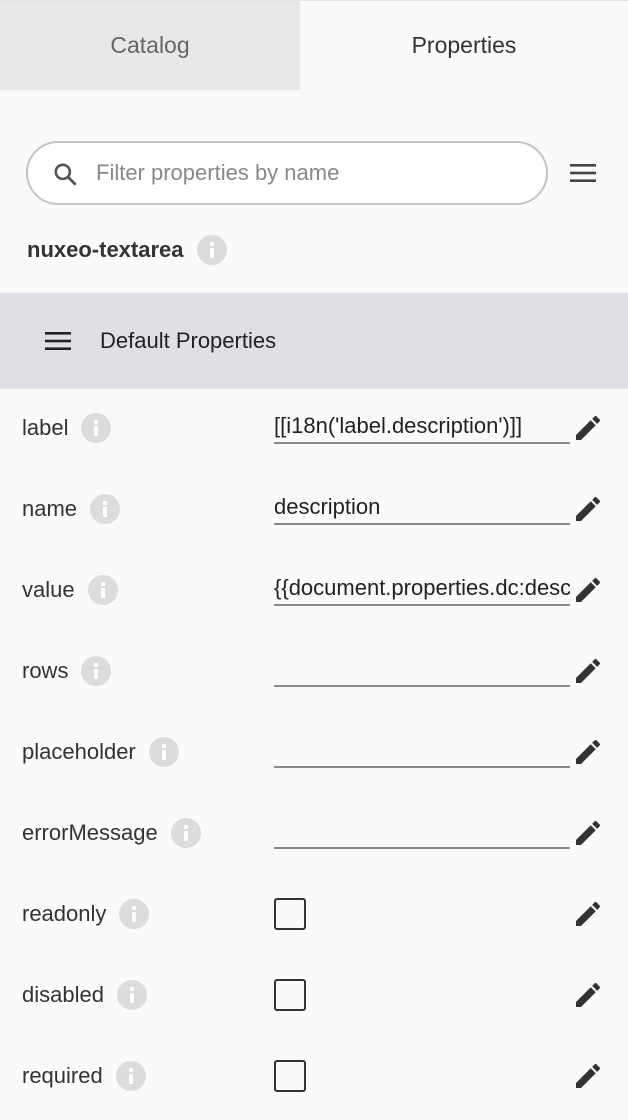  What do you see at coordinates (314, 341) in the screenshot?
I see `section-header: Default Properties` at bounding box center [314, 341].